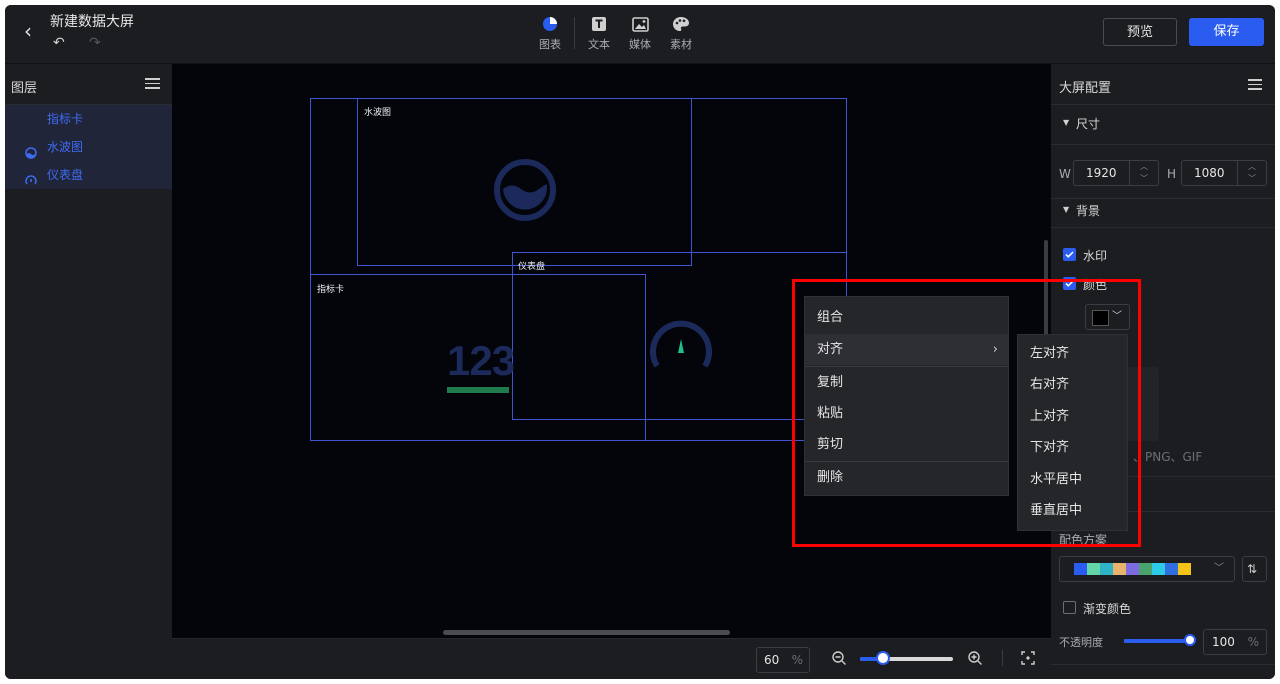 The image size is (1280, 684). I want to click on tool-material: 素材, so click(681, 35).